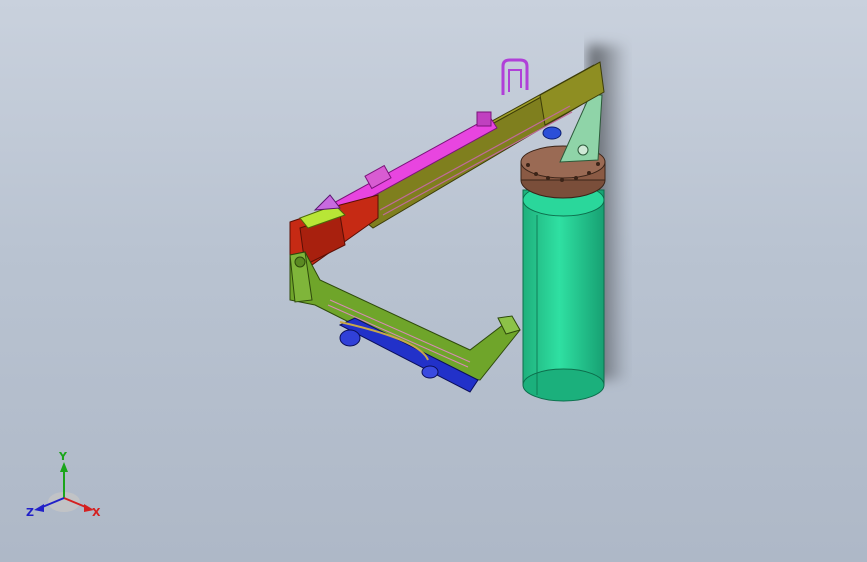 The height and width of the screenshot is (562, 867). I want to click on axis-triad: Y X Z, so click(63, 484).